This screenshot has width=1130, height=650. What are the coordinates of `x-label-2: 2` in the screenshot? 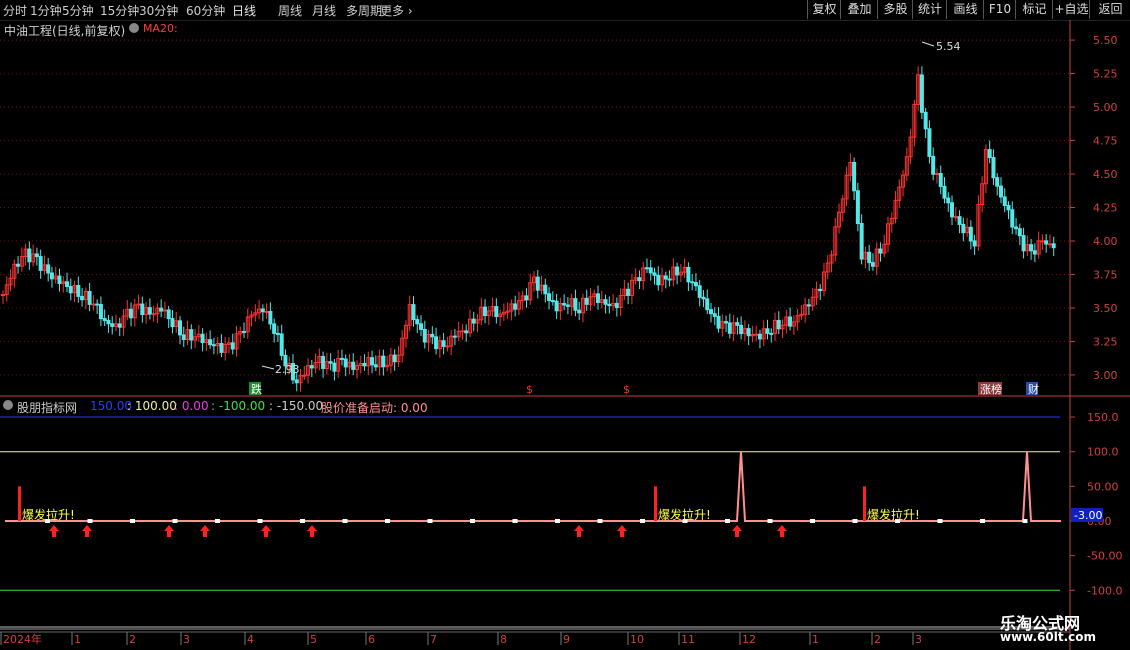 It's located at (132, 639).